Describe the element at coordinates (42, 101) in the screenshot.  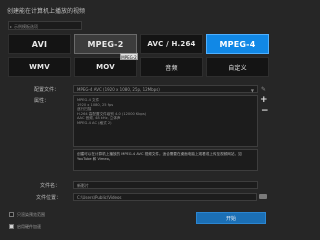
I see `attributes-label: 属性：` at that location.